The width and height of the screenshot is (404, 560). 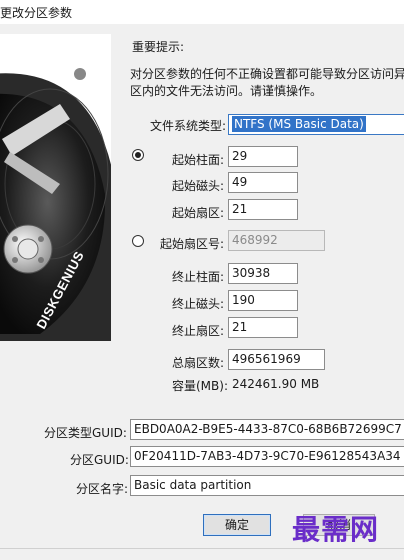 What do you see at coordinates (158, 47) in the screenshot?
I see `hint-title: 重要提示:` at bounding box center [158, 47].